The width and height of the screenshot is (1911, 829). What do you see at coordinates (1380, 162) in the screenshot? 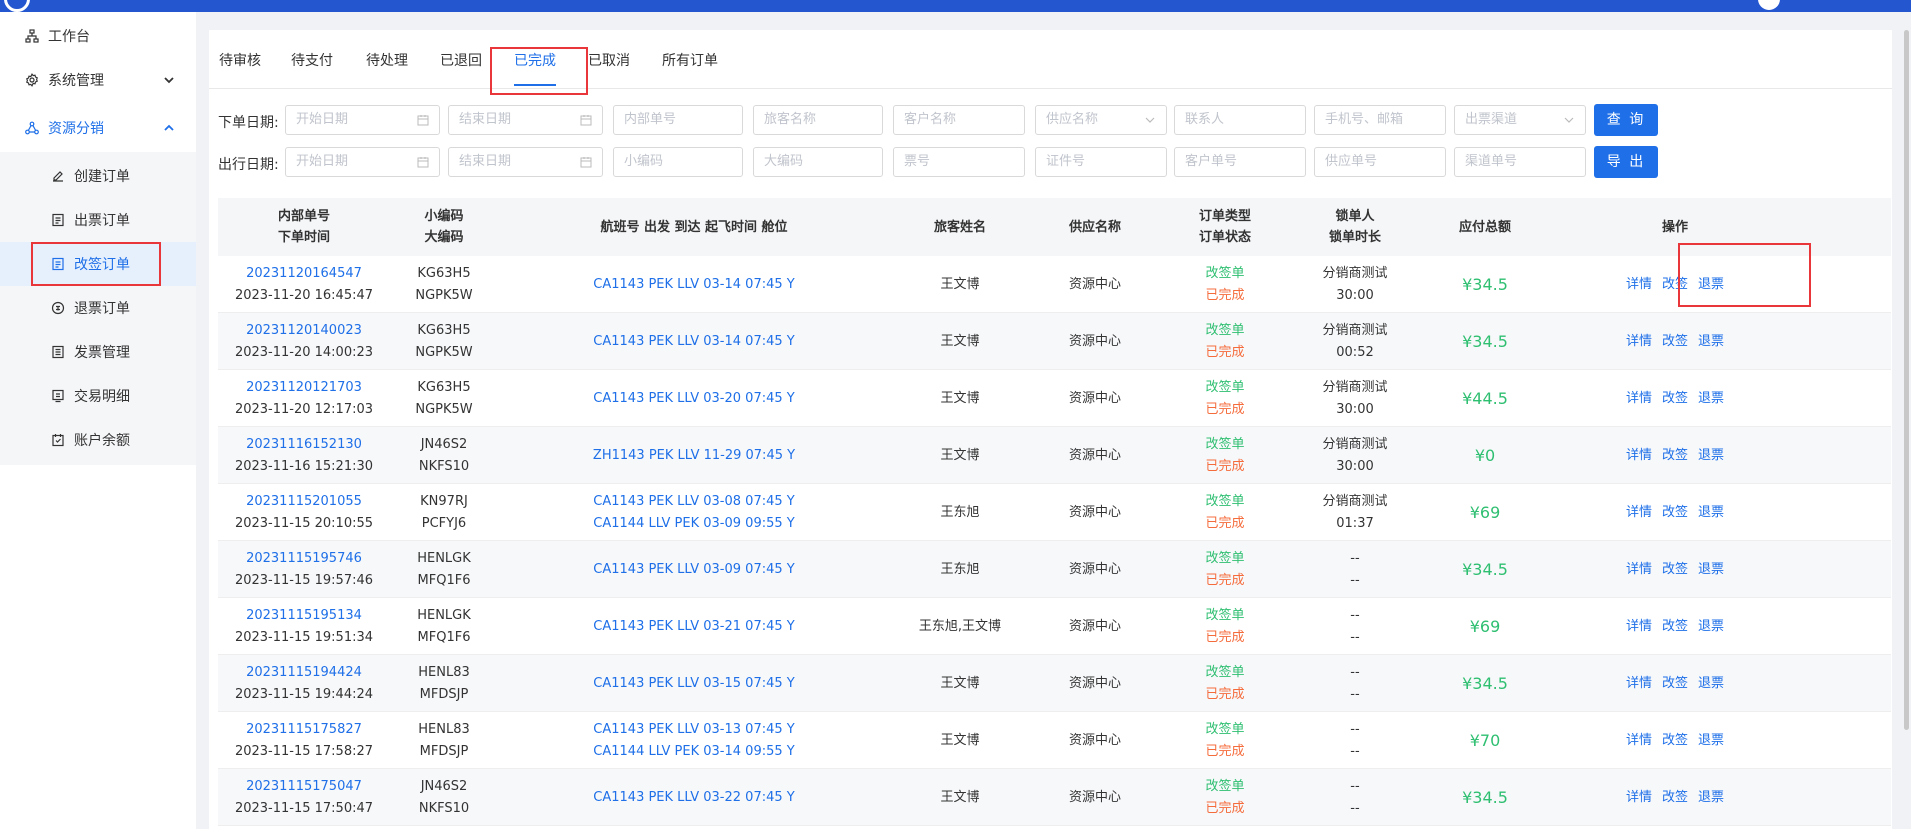
I see `supplier-order-no-input: 供应单号` at bounding box center [1380, 162].